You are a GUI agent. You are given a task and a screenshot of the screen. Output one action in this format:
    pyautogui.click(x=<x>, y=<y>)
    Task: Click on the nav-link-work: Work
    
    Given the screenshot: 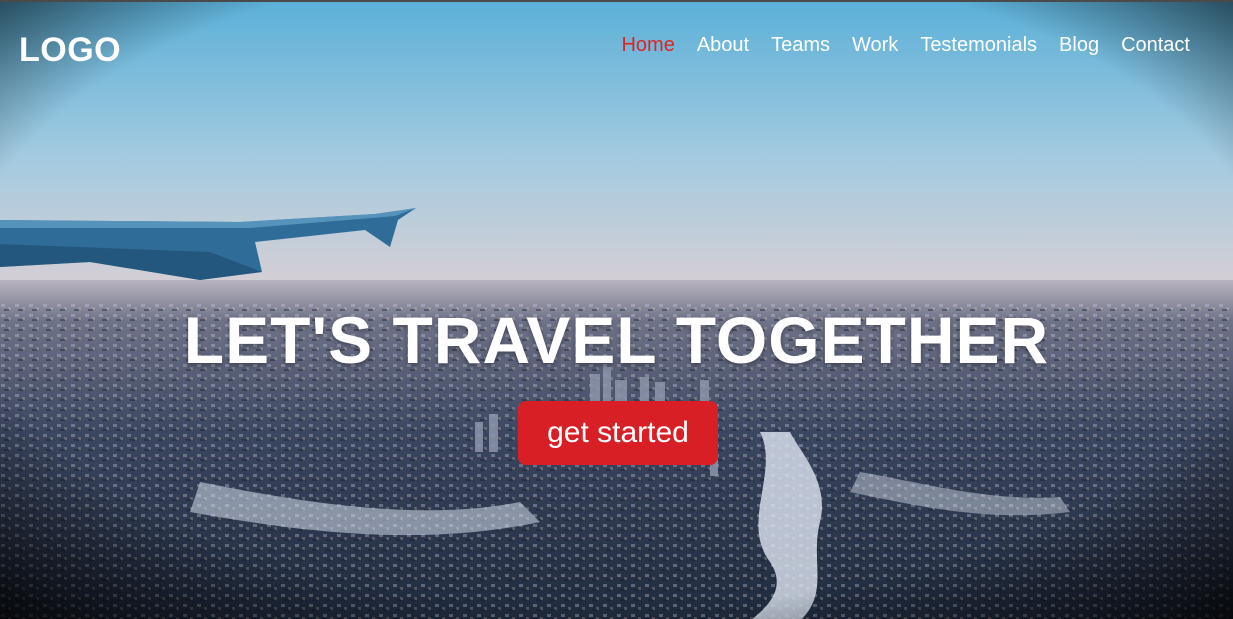 What is the action you would take?
    pyautogui.click(x=875, y=45)
    